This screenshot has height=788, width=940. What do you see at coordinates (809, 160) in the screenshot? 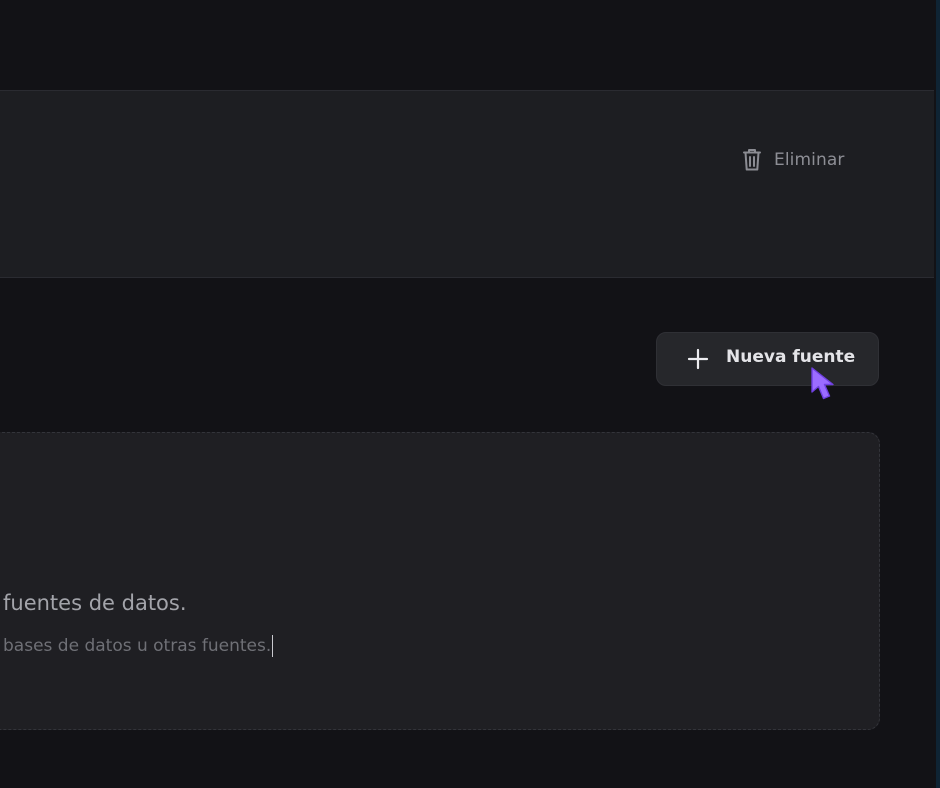
I see `delete-label: Eliminar` at bounding box center [809, 160].